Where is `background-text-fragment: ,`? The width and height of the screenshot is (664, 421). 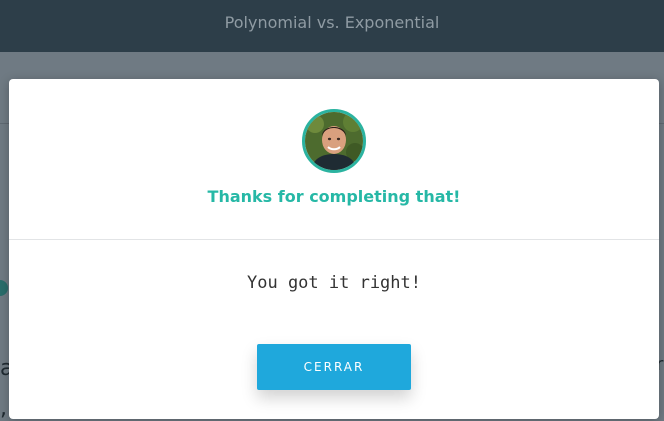
background-text-fragment: , is located at coordinates (3, 408).